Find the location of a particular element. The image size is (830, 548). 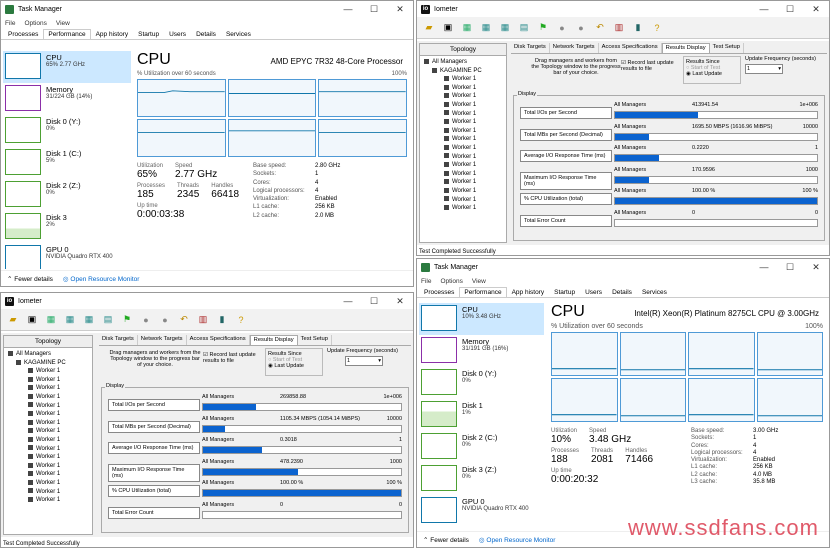

result-metric-button: Total I/Os per Second is located at coordinates (154, 405).